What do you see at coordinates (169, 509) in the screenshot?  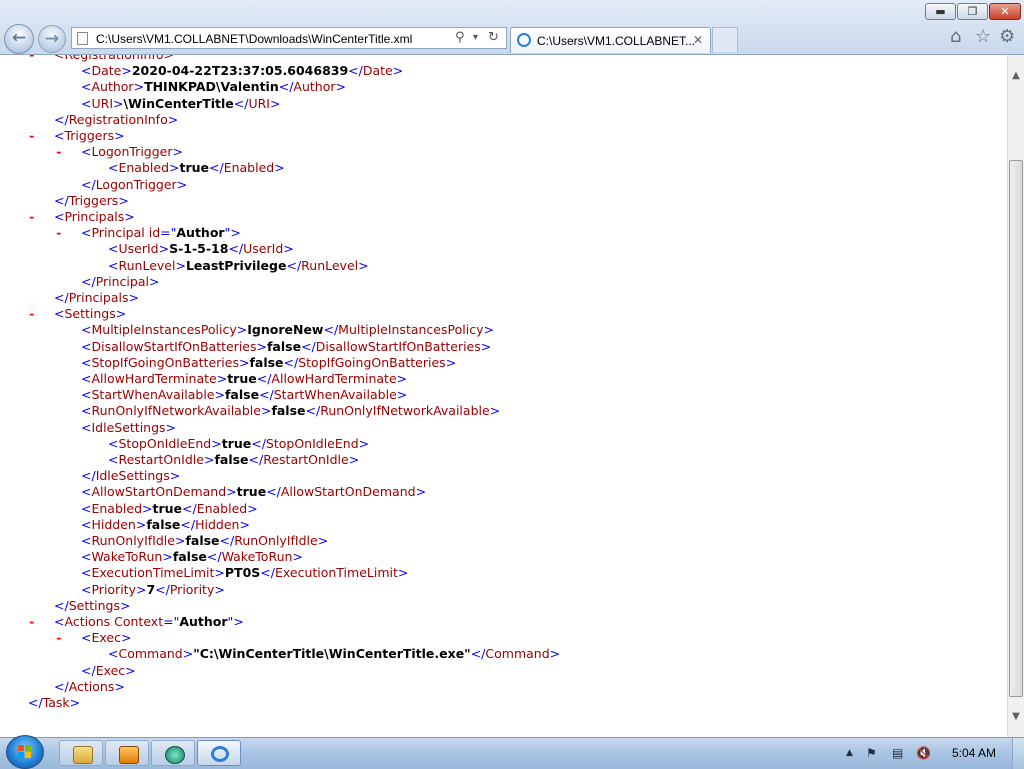 I see `xml-line: <Enabled>true</Enabled>` at bounding box center [169, 509].